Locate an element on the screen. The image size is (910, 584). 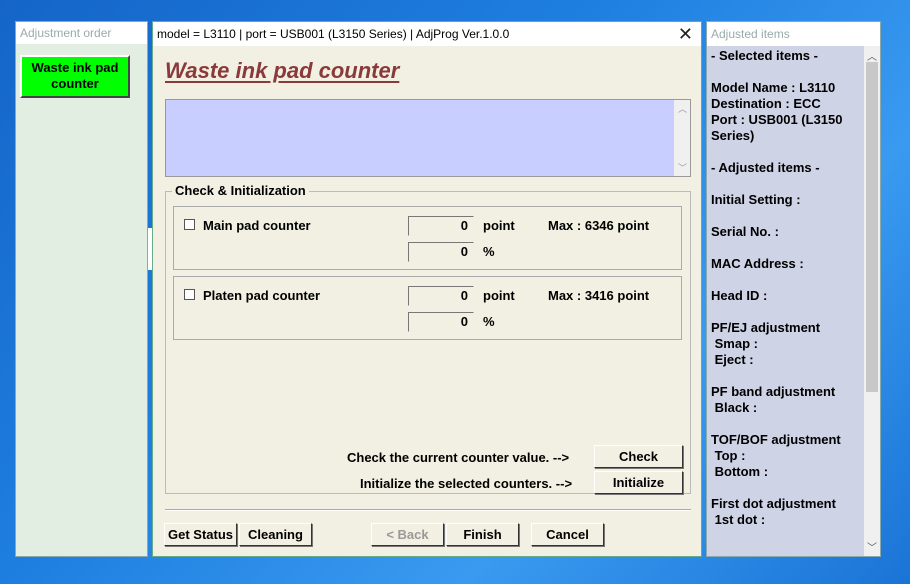
check-button: Check is located at coordinates (638, 456).